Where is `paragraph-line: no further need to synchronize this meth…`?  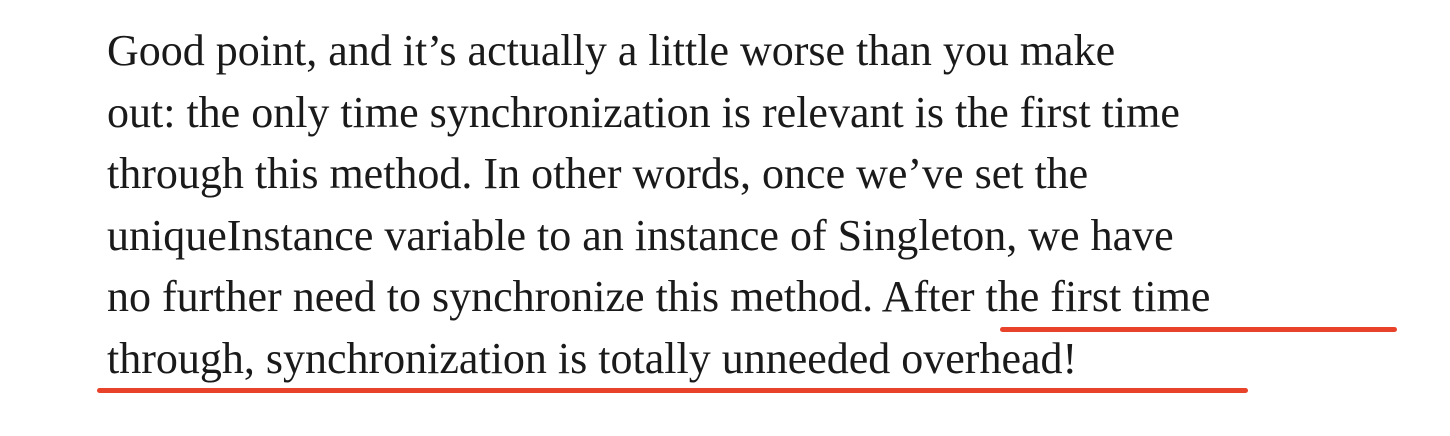
paragraph-line: no further need to synchronize this meth… is located at coordinates (659, 296).